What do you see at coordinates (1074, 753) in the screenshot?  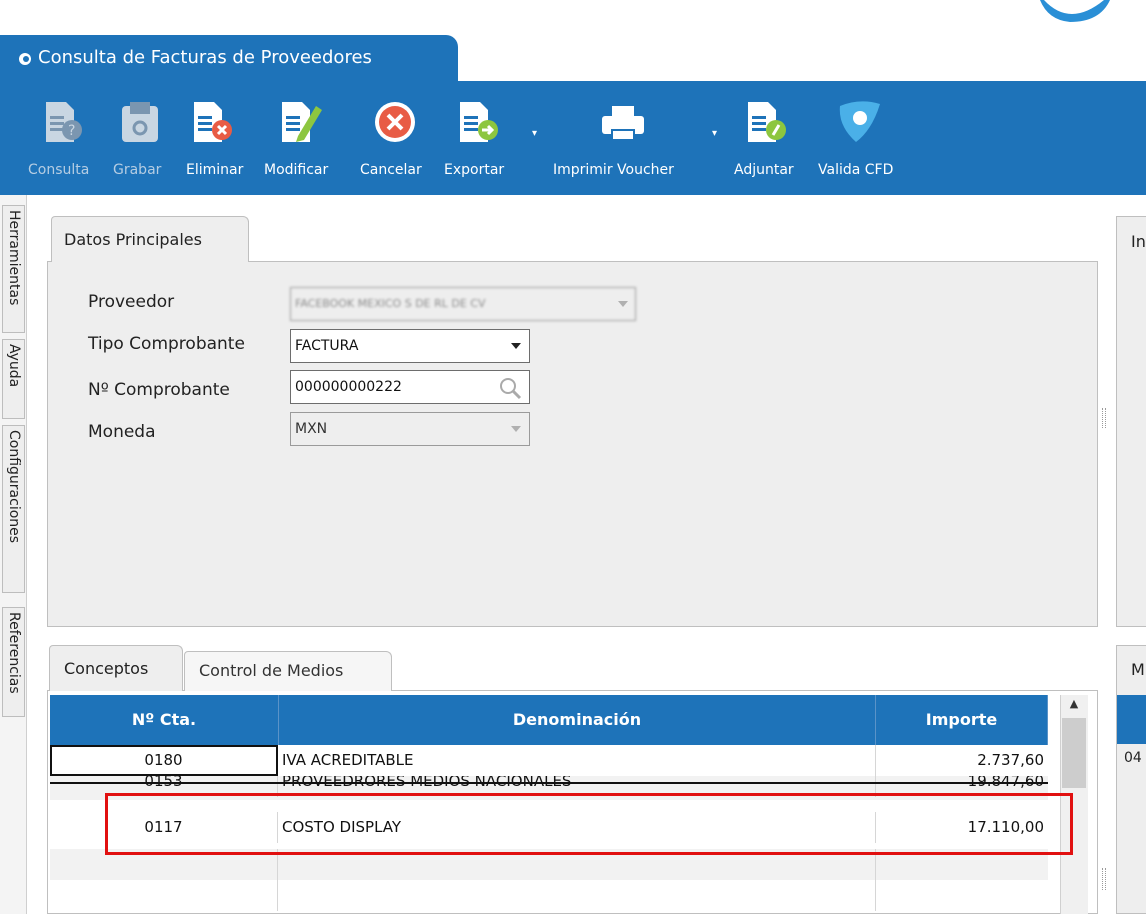 I see `scroll-thumb` at bounding box center [1074, 753].